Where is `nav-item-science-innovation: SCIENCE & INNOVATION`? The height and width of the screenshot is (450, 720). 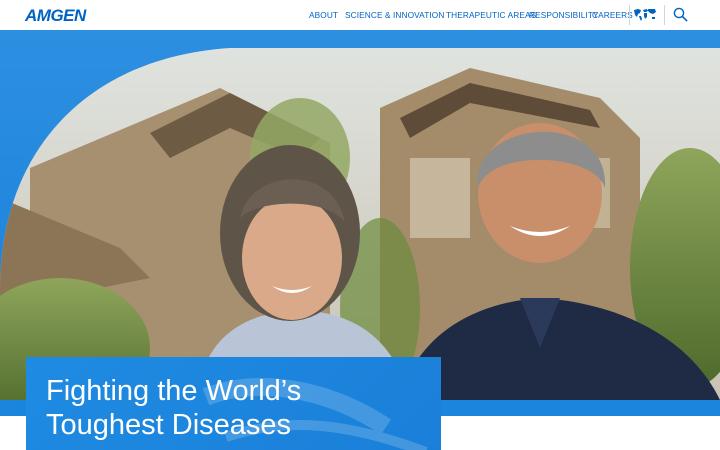 nav-item-science-innovation: SCIENCE & INNOVATION is located at coordinates (394, 15).